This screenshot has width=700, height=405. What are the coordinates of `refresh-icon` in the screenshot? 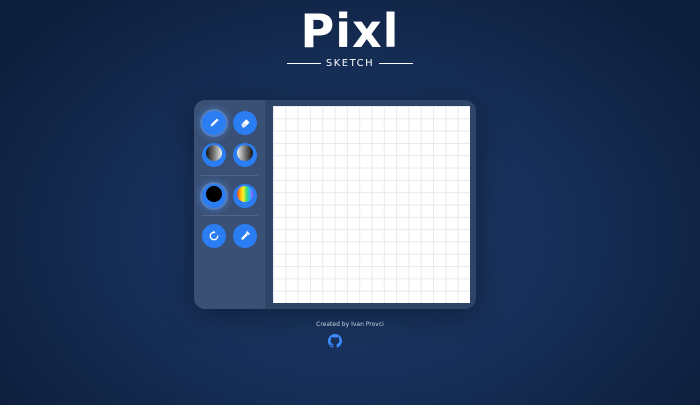 It's located at (214, 236).